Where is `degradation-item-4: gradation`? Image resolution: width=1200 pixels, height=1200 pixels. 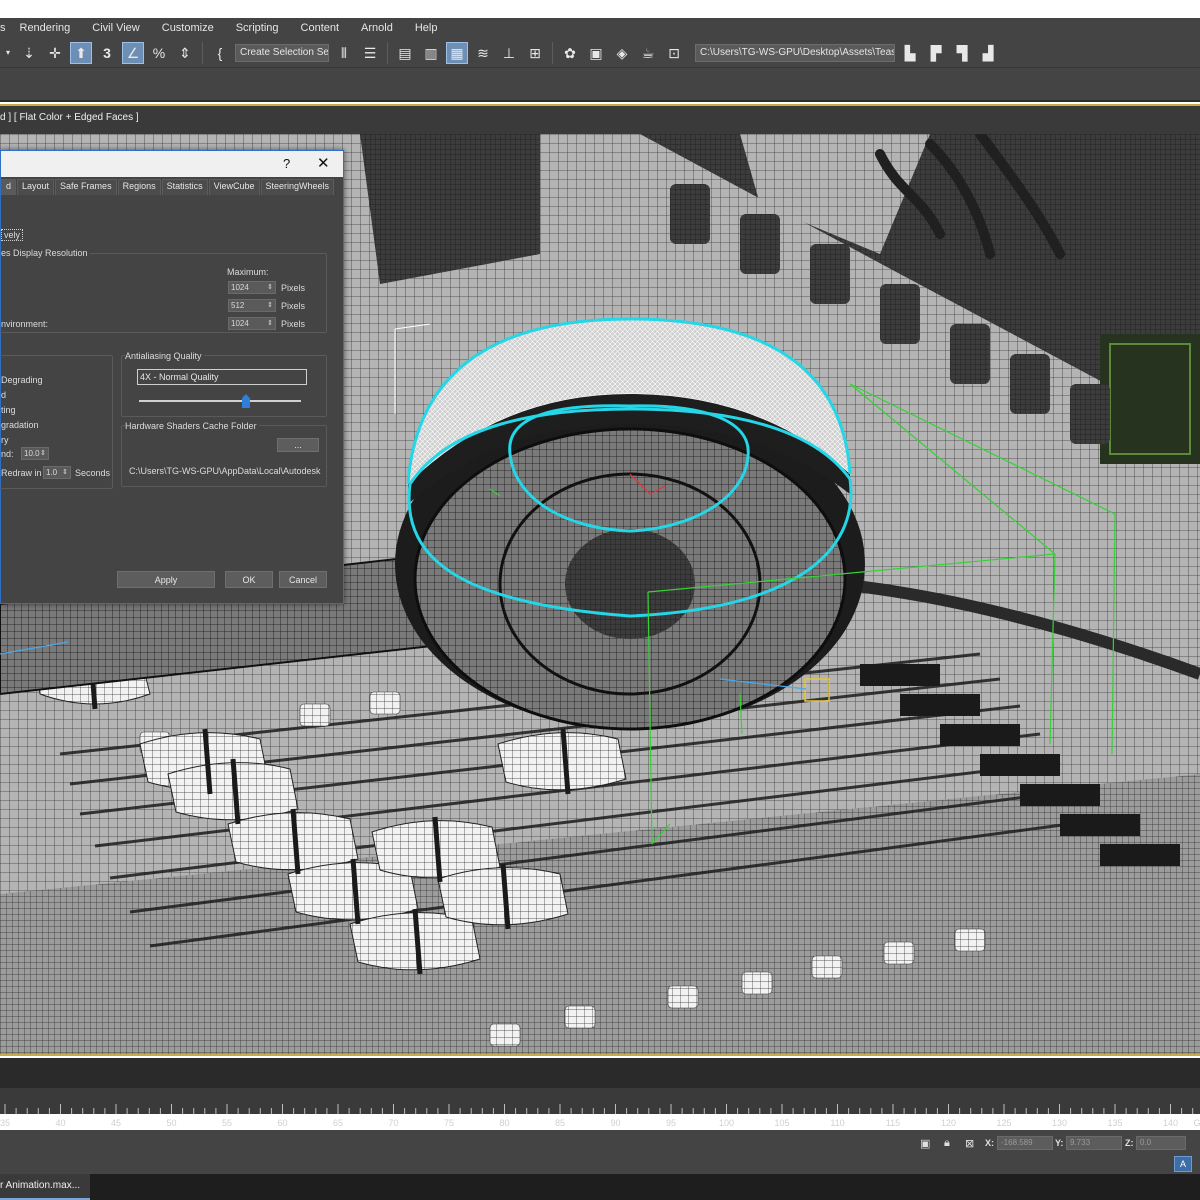 degradation-item-4: gradation is located at coordinates (20, 425).